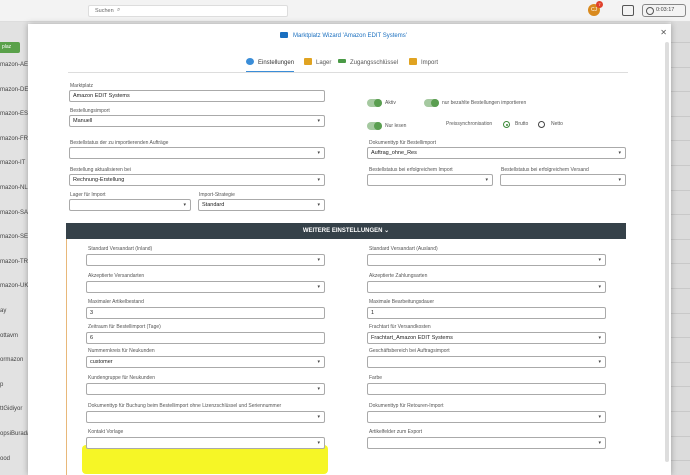 The width and height of the screenshot is (690, 475). I want to click on background-list-strip, so click(680, 248).